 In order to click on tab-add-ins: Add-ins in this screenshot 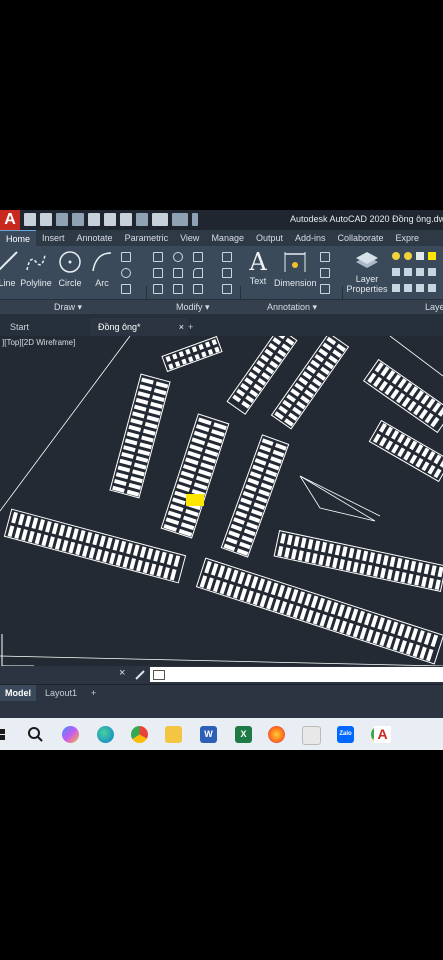, I will do `click(310, 238)`.